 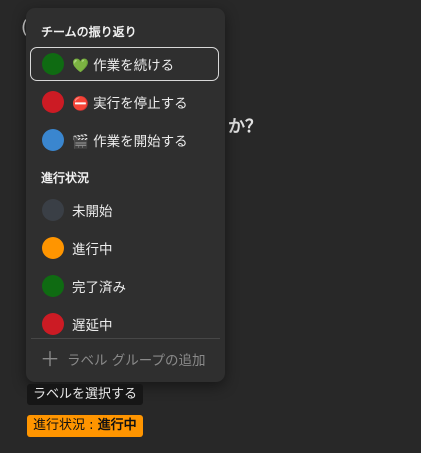 What do you see at coordinates (65, 425) in the screenshot?
I see `status-prefix-text: 進行状況 :` at bounding box center [65, 425].